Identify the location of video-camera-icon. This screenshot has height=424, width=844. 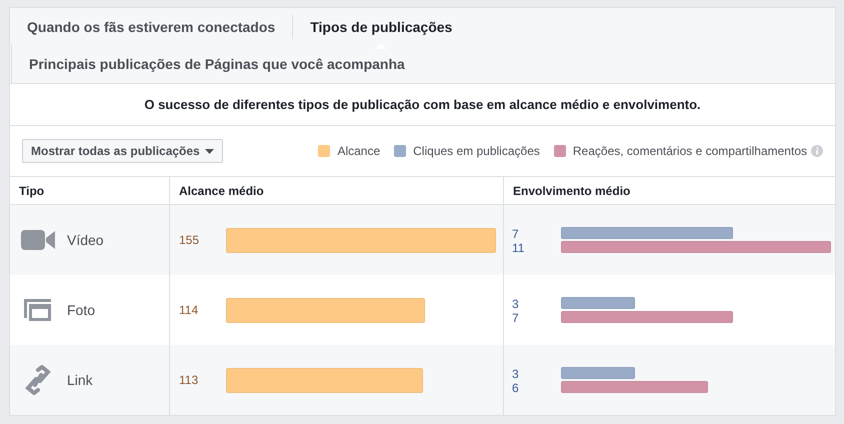
(38, 240).